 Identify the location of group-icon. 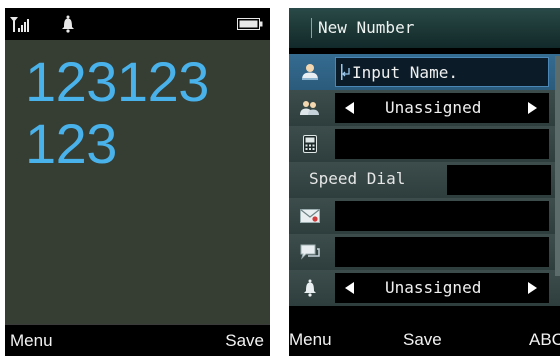
(309, 108).